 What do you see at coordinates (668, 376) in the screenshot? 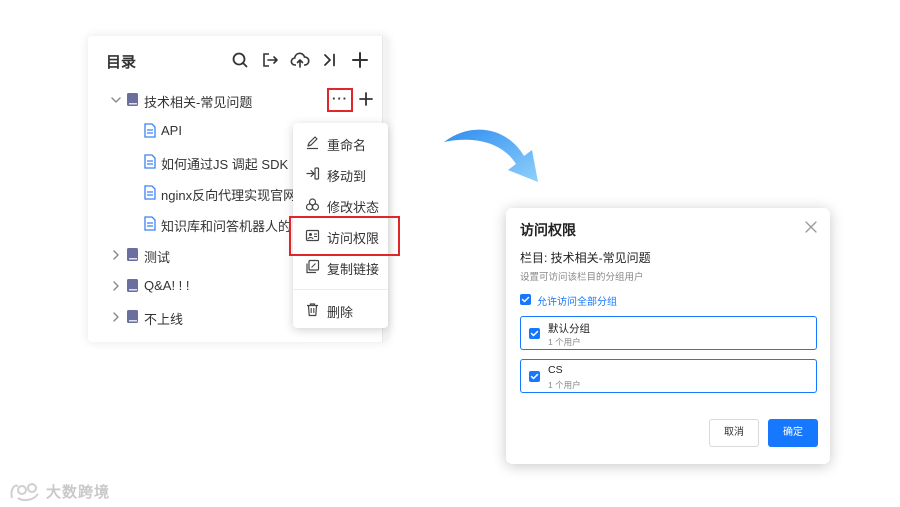
I see `group-option-cs: CS 1 个用户` at bounding box center [668, 376].